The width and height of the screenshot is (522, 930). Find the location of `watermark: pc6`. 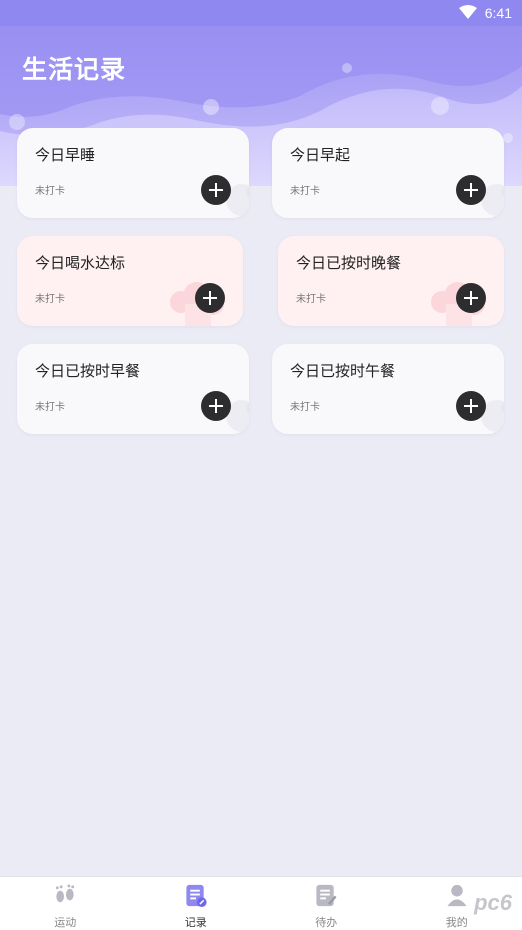

watermark: pc6 is located at coordinates (493, 902).